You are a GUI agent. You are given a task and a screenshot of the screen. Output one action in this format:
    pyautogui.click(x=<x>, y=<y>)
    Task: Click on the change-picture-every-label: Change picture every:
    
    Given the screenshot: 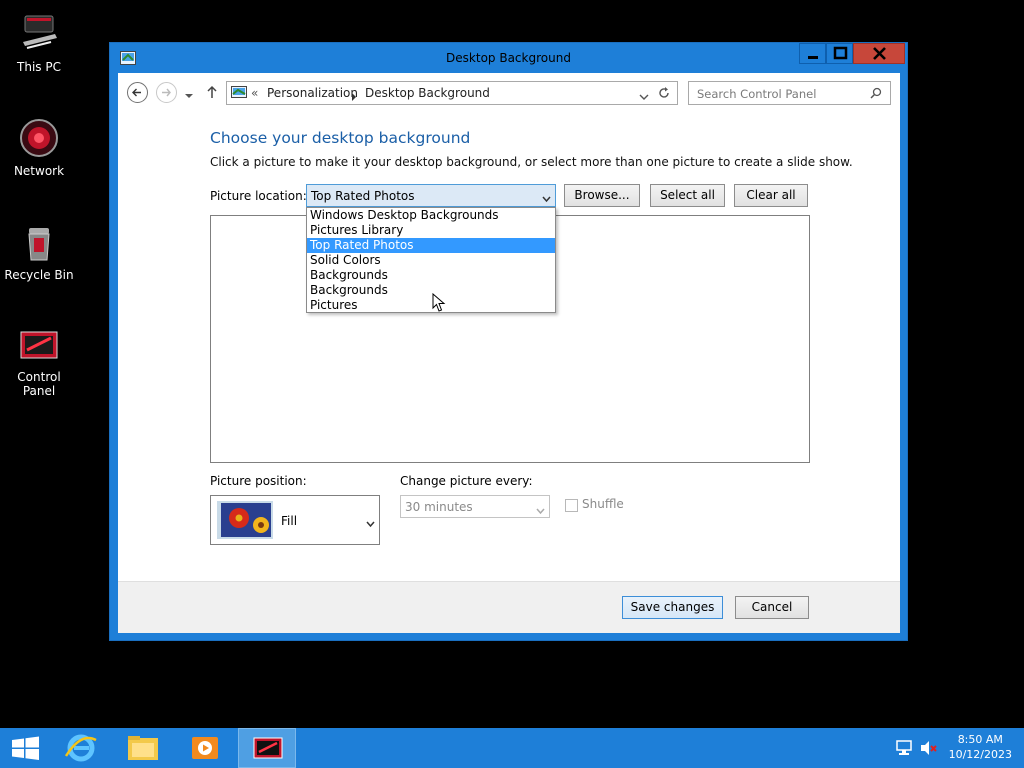 What is the action you would take?
    pyautogui.click(x=466, y=481)
    